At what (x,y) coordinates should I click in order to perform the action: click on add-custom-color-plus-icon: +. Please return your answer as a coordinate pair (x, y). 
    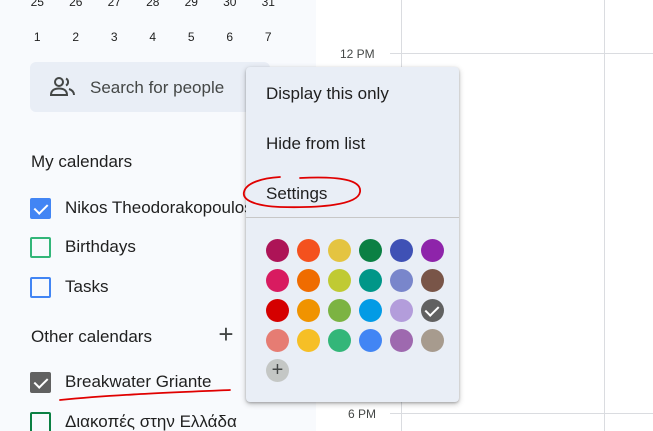
    Looking at the image, I should click on (277, 370).